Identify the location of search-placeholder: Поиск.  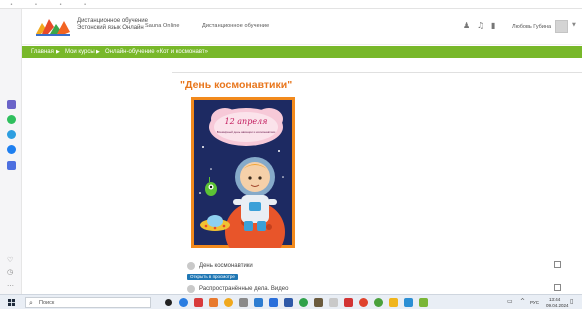
(47, 303).